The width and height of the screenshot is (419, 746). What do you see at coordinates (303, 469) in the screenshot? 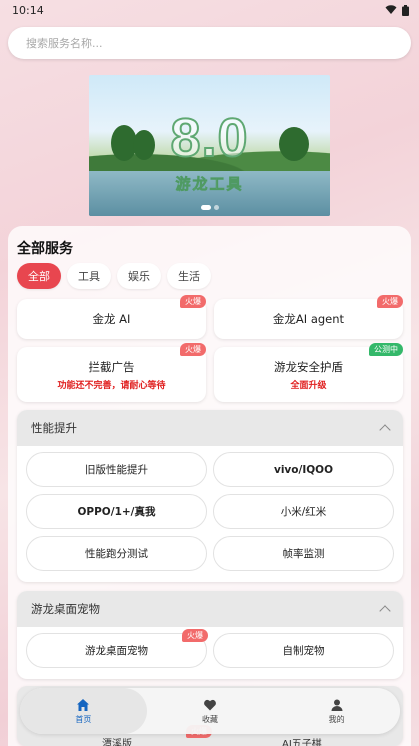
I see `perf-item: vivo/IQOO` at bounding box center [303, 469].